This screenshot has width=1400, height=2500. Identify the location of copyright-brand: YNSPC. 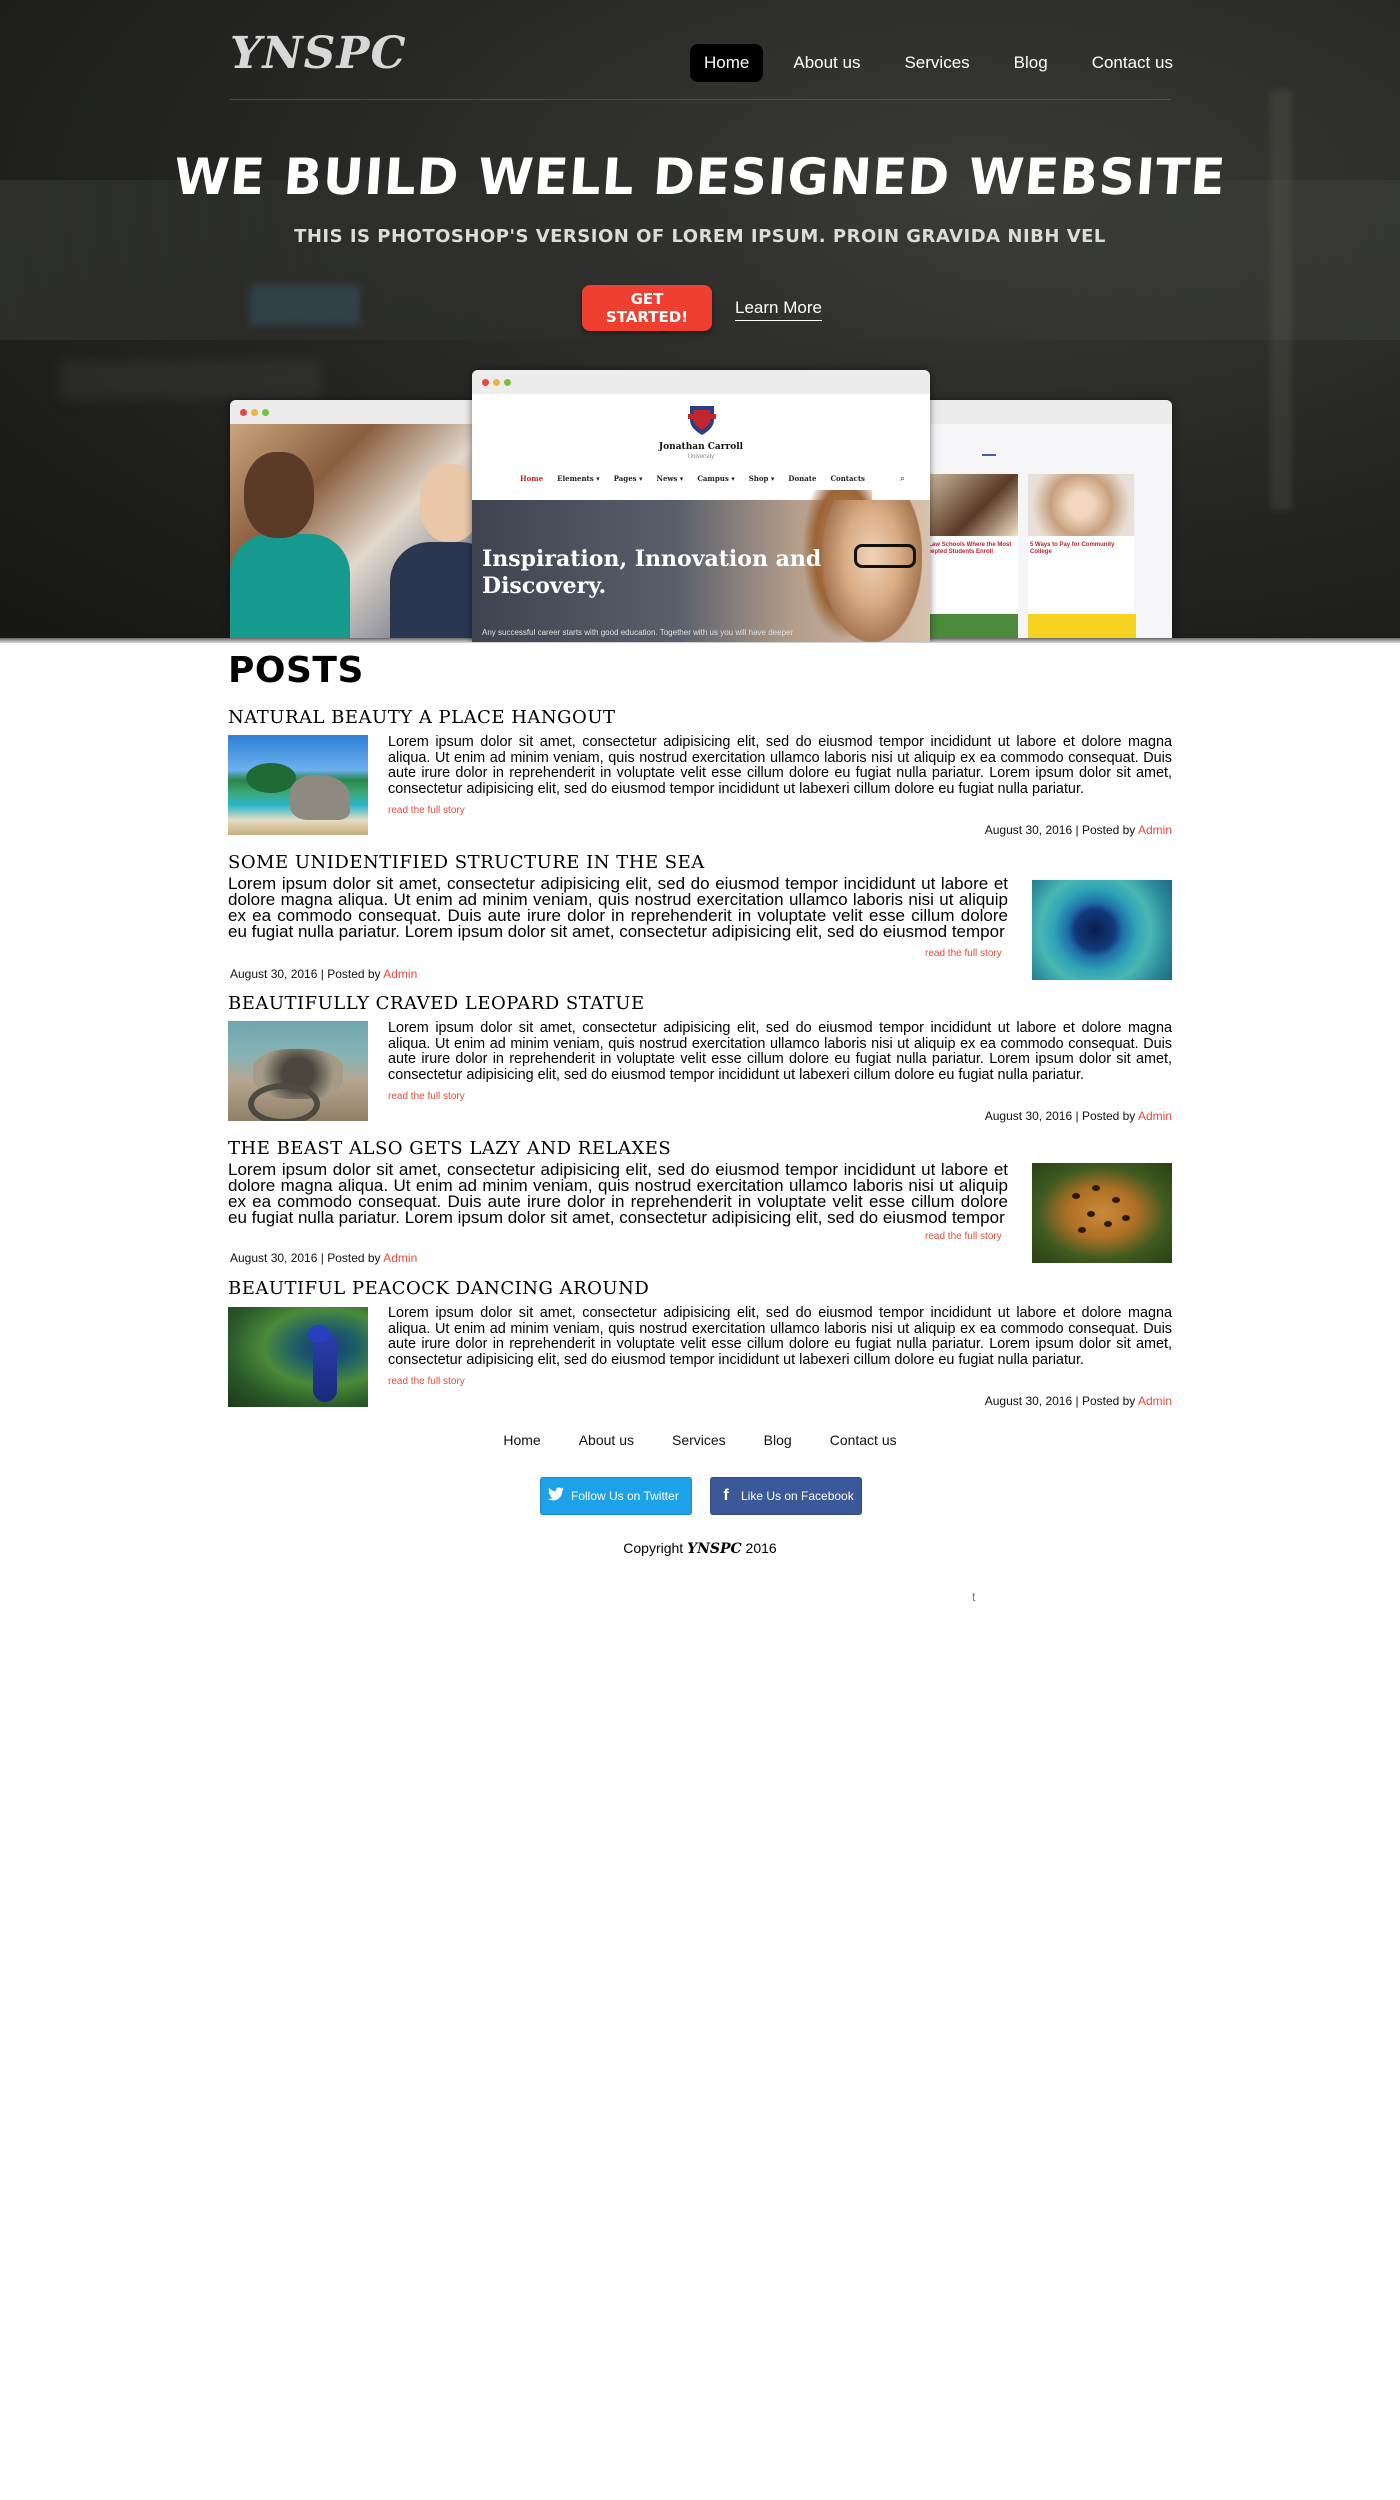
(714, 1549).